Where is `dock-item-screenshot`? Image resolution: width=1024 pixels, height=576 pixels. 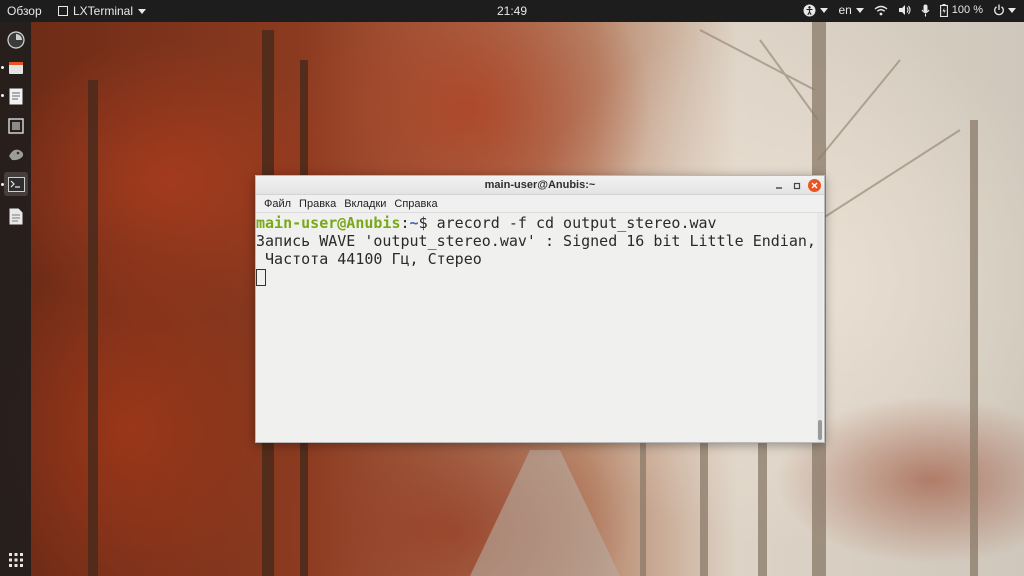
dock-item-screenshot is located at coordinates (16, 126).